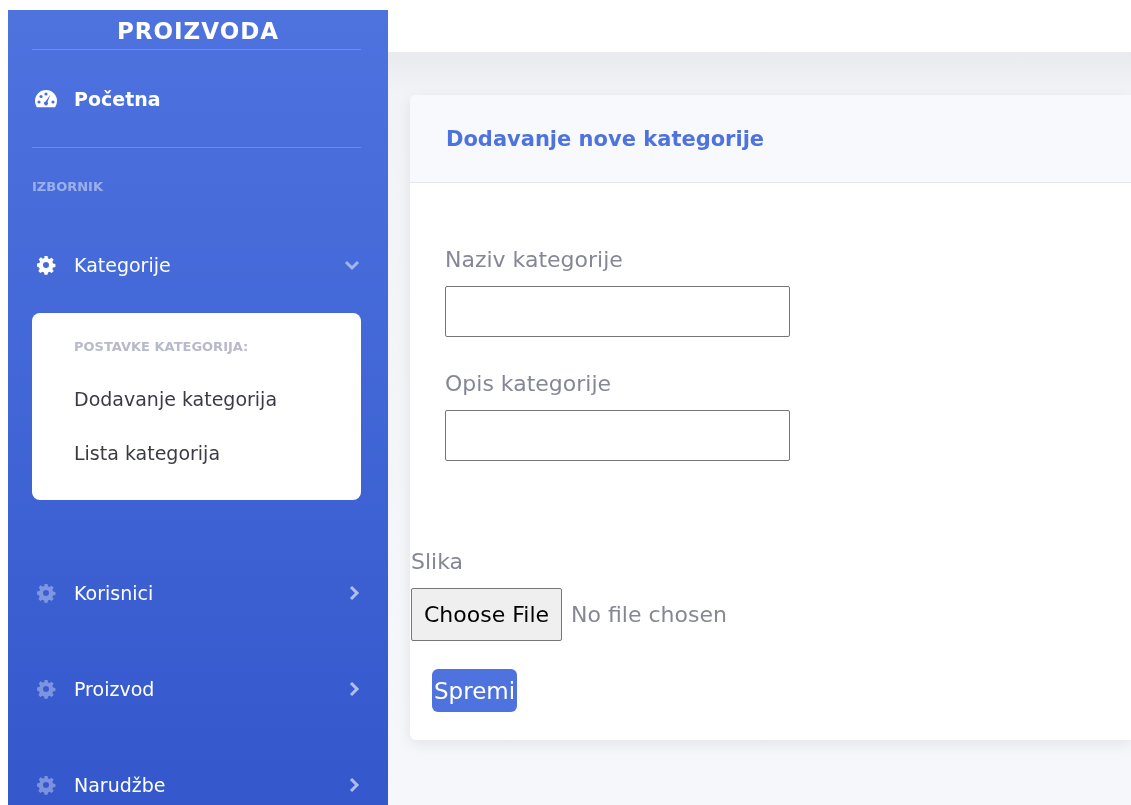 This screenshot has width=1131, height=805. I want to click on choose-file-button: Choose File, so click(487, 614).